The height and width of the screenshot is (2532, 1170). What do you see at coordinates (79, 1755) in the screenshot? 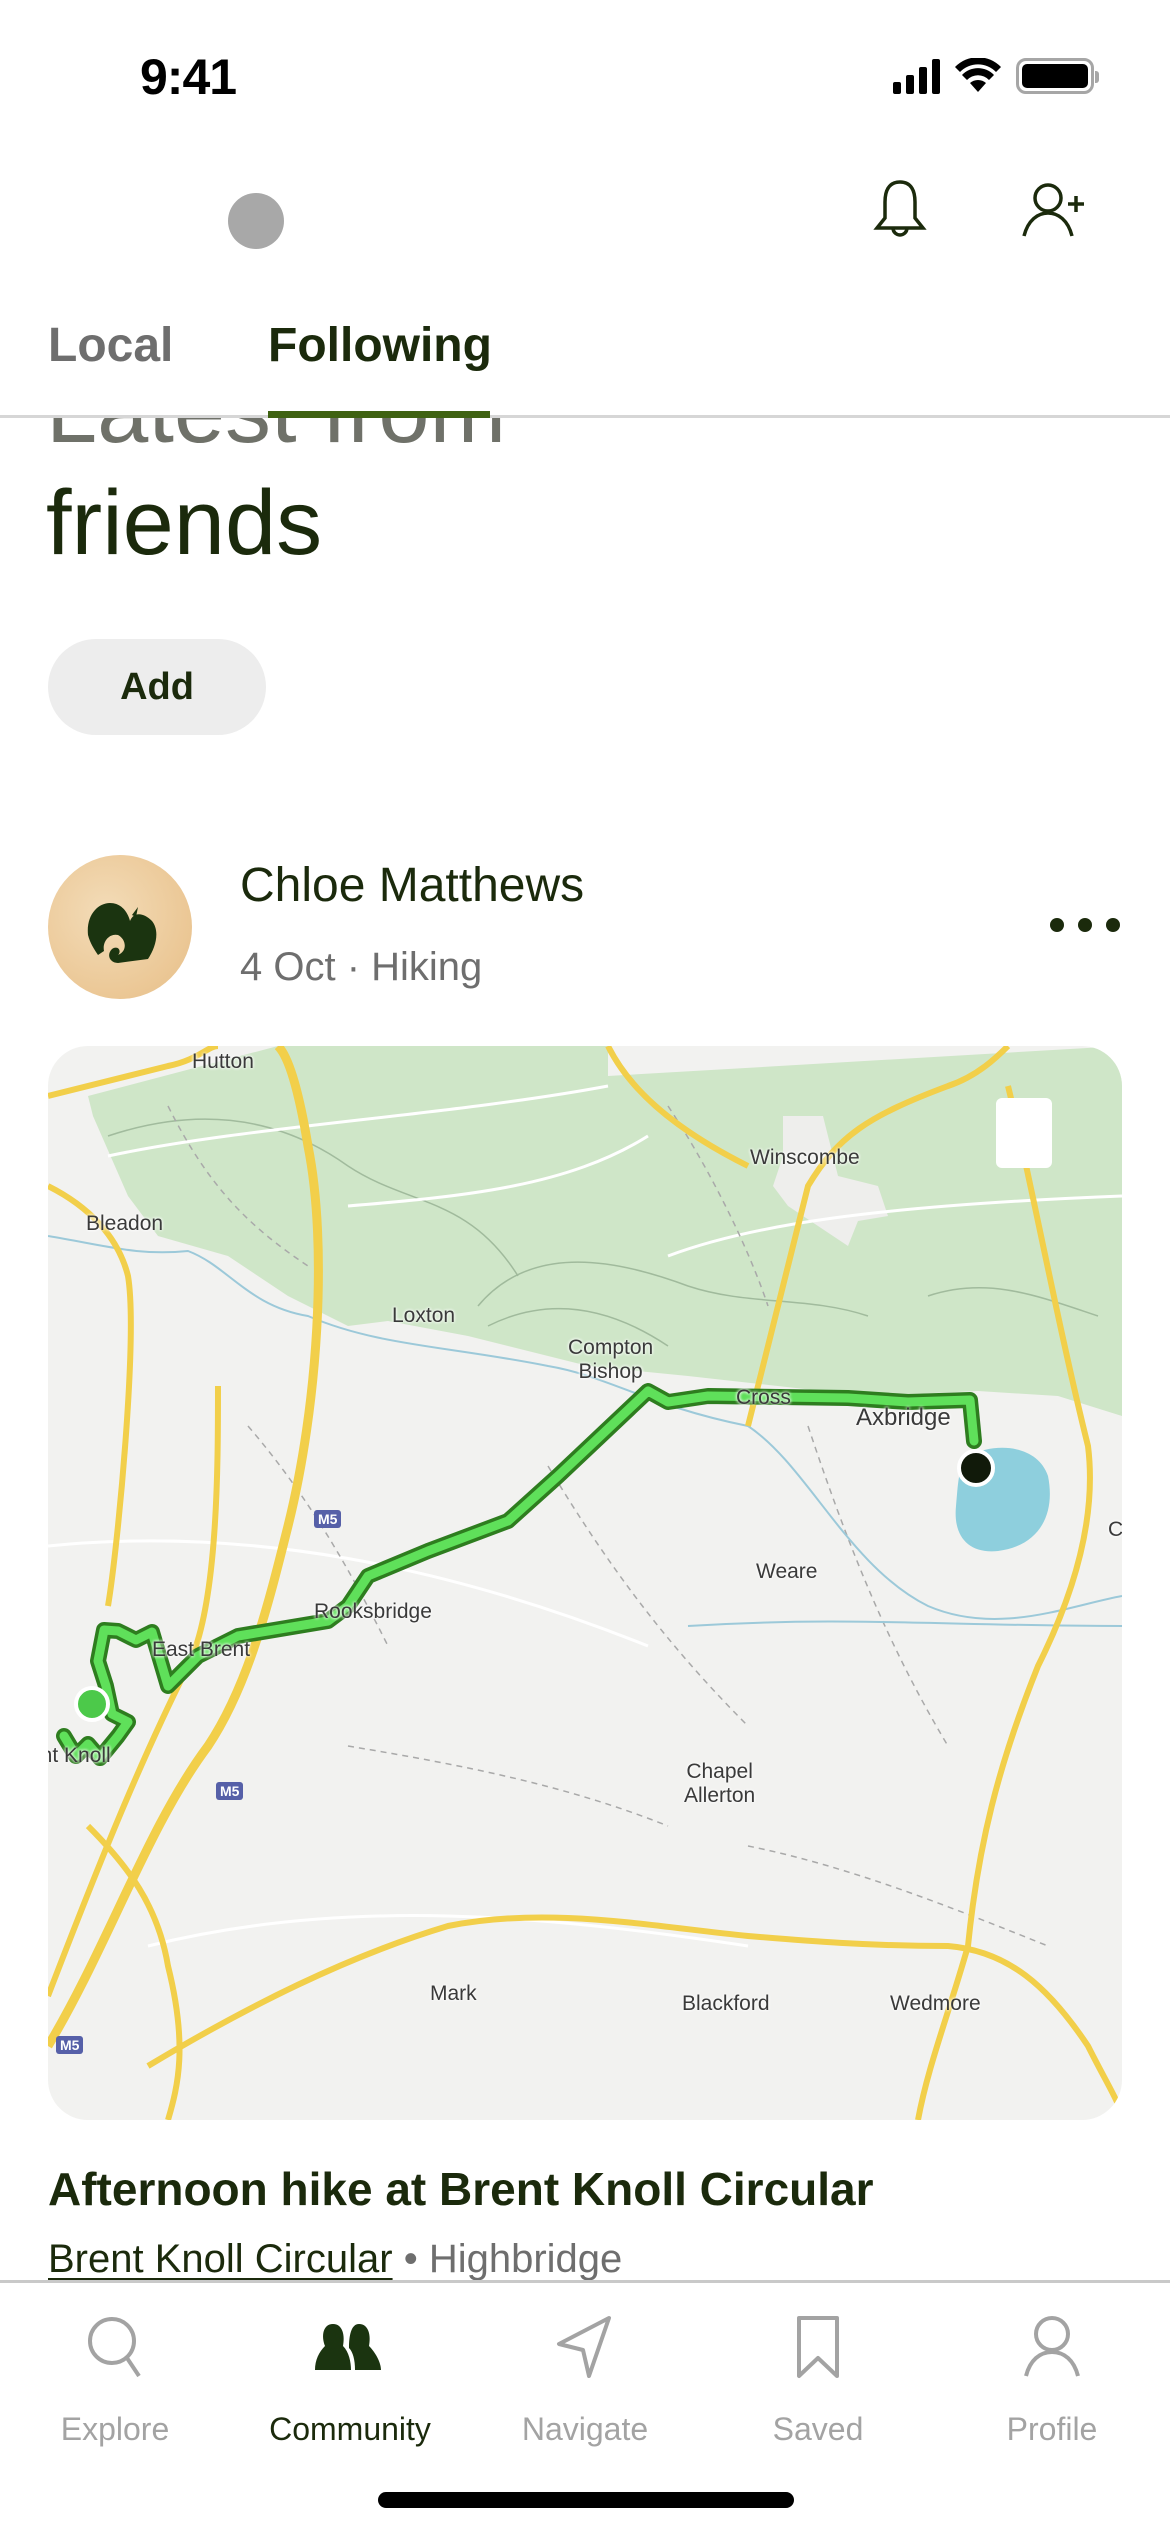
I see `map-label: Brent Knoll` at bounding box center [79, 1755].